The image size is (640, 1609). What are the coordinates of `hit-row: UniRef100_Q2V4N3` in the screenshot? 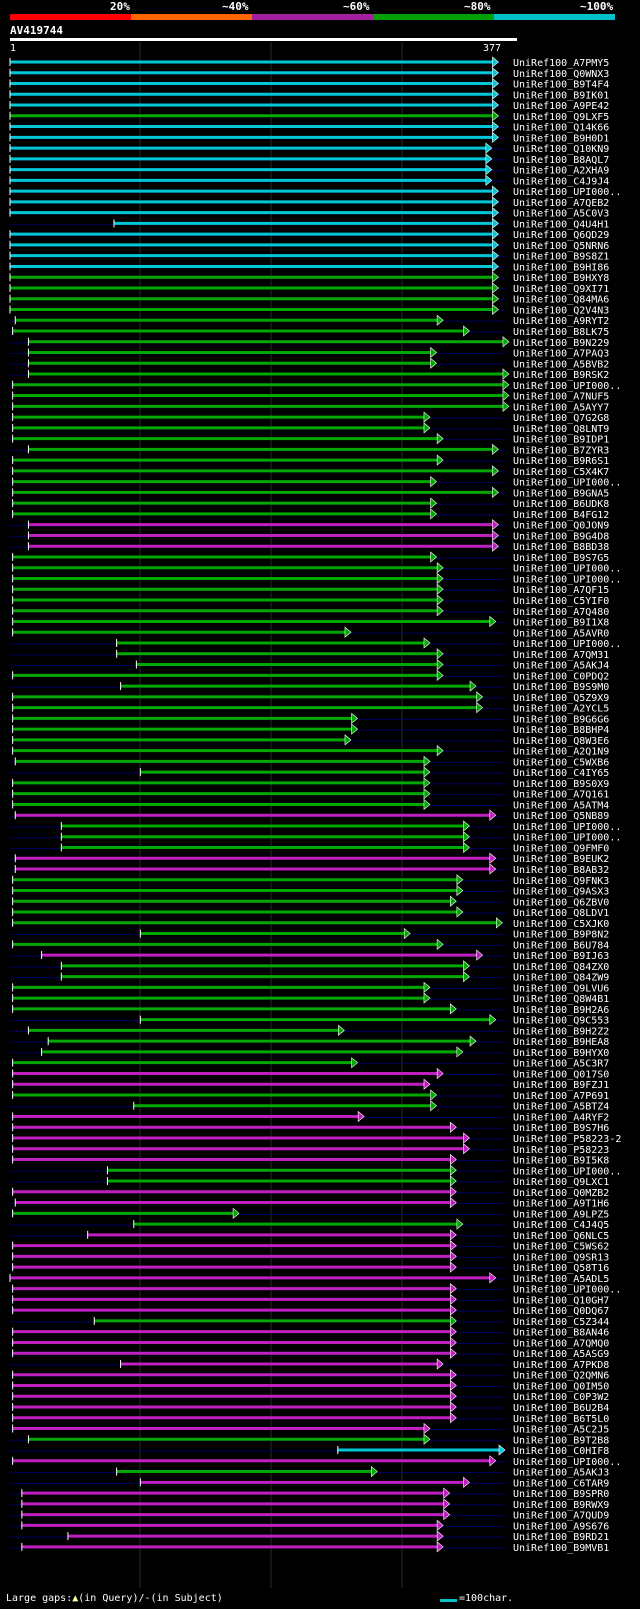 It's located at (309, 309).